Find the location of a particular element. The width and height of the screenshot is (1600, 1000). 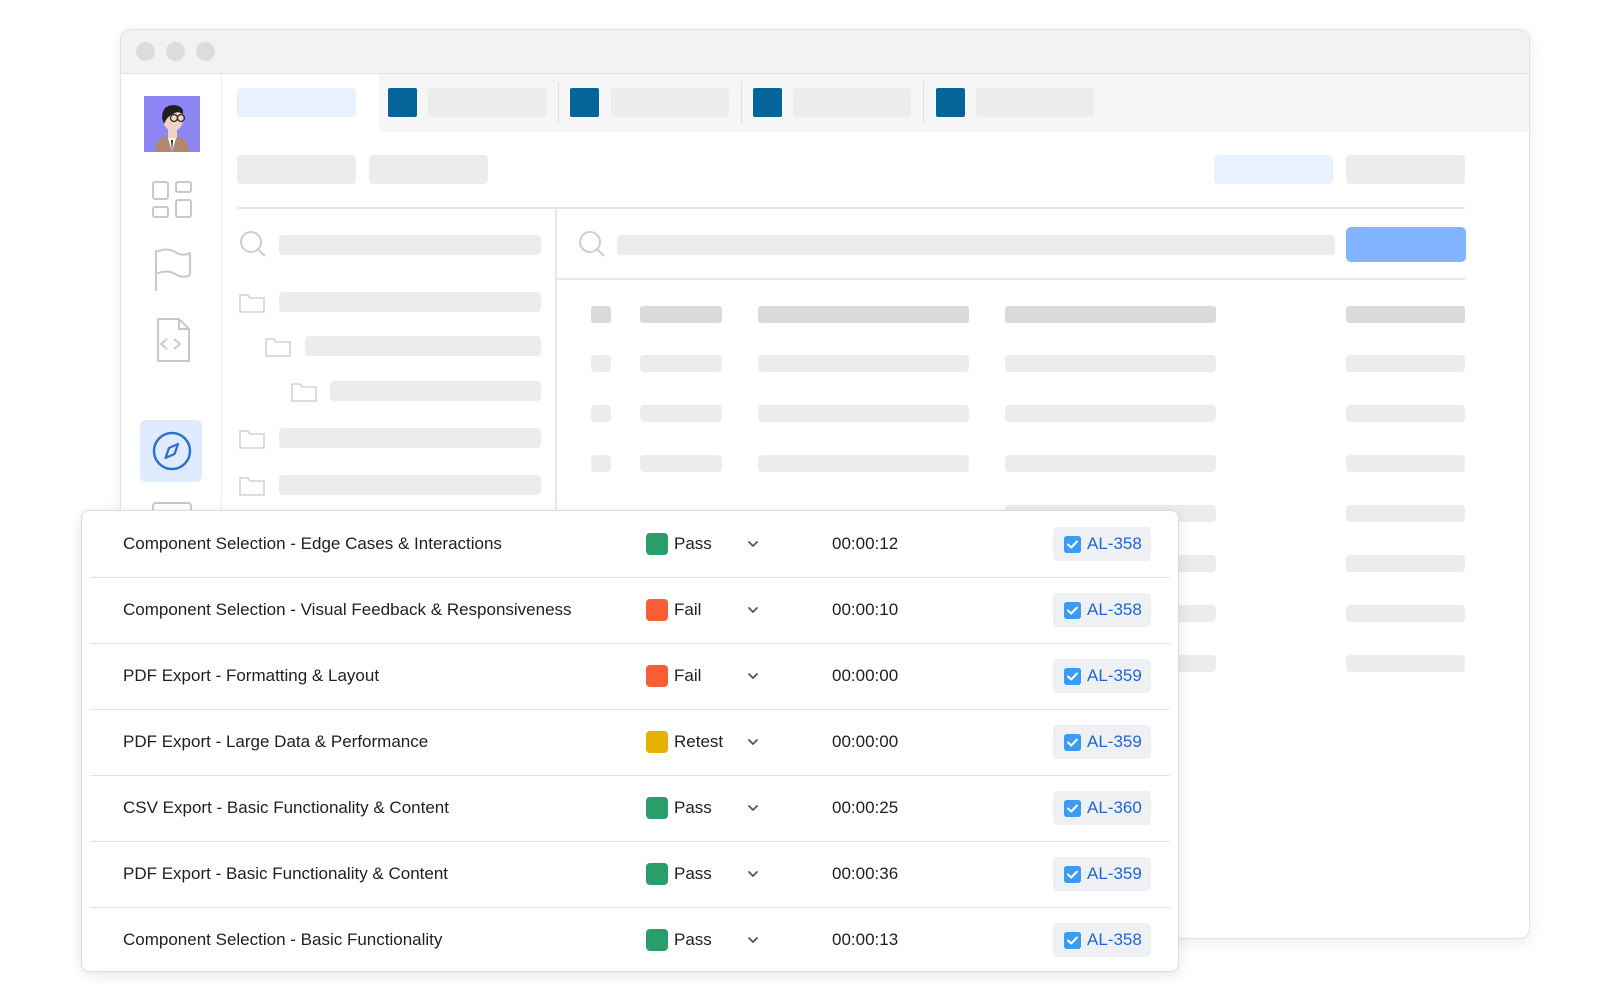

tree-search-input-placeholder is located at coordinates (410, 245).